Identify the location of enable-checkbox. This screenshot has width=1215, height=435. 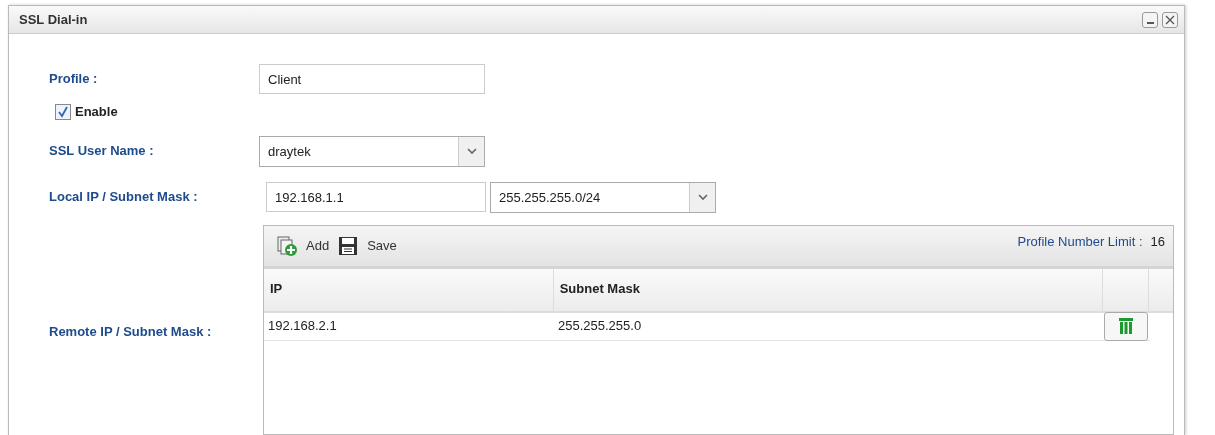
(63, 111).